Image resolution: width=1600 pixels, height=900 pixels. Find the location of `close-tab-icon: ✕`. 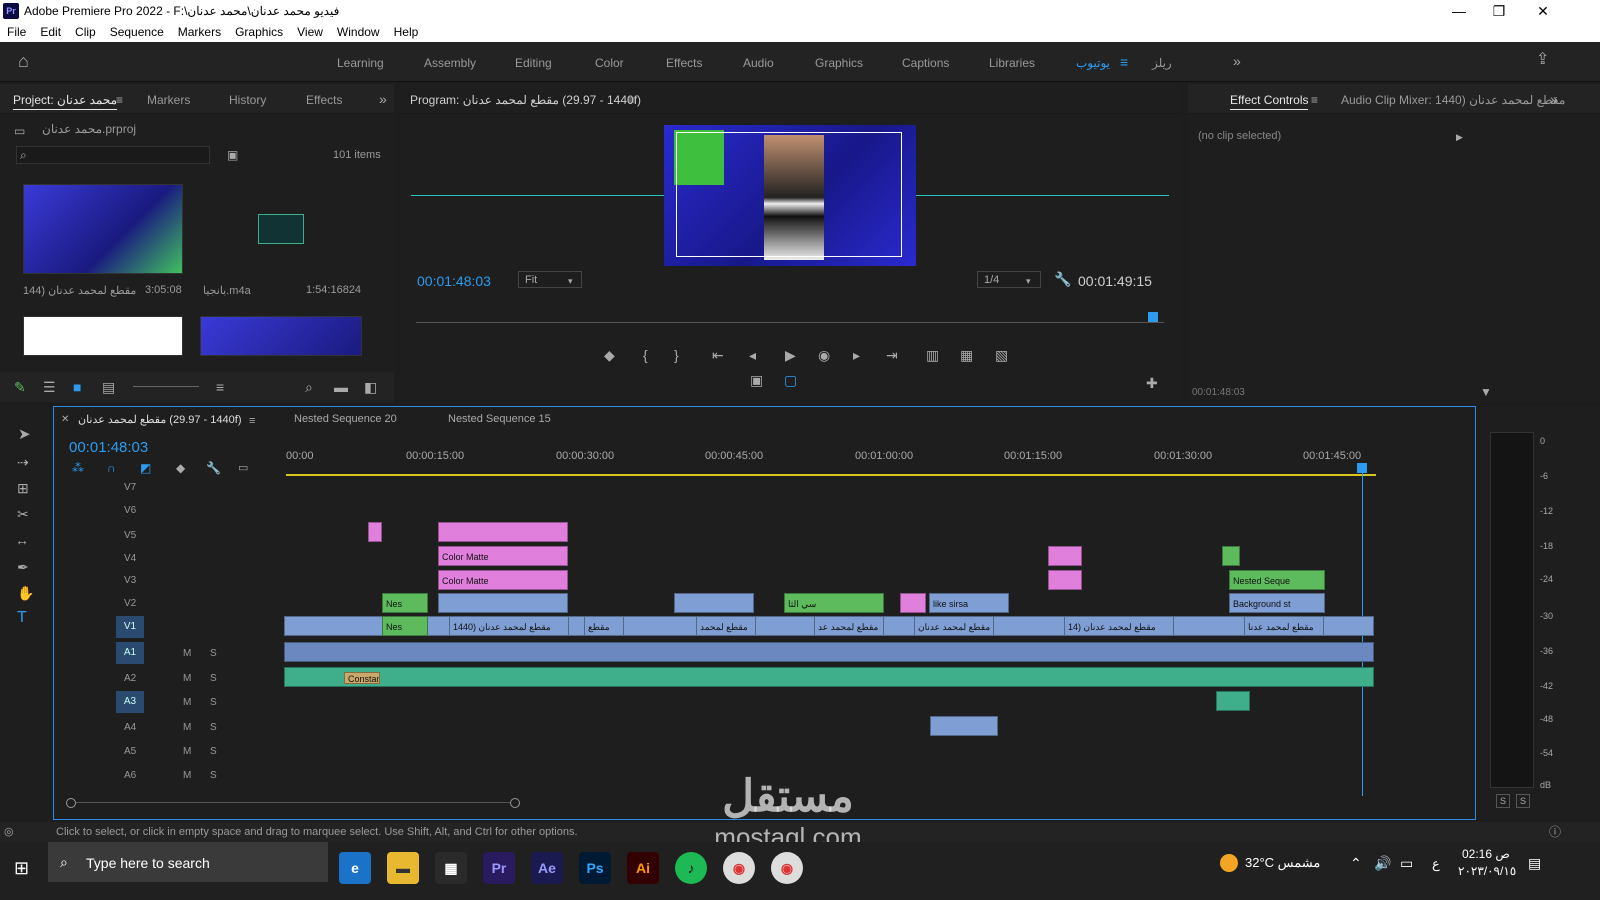

close-tab-icon: ✕ is located at coordinates (65, 420).